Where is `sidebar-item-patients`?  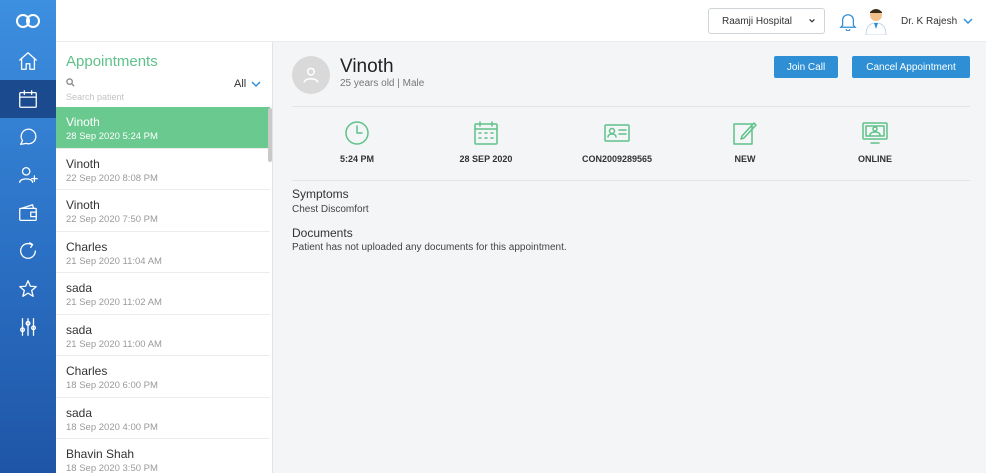
sidebar-item-patients is located at coordinates (28, 175).